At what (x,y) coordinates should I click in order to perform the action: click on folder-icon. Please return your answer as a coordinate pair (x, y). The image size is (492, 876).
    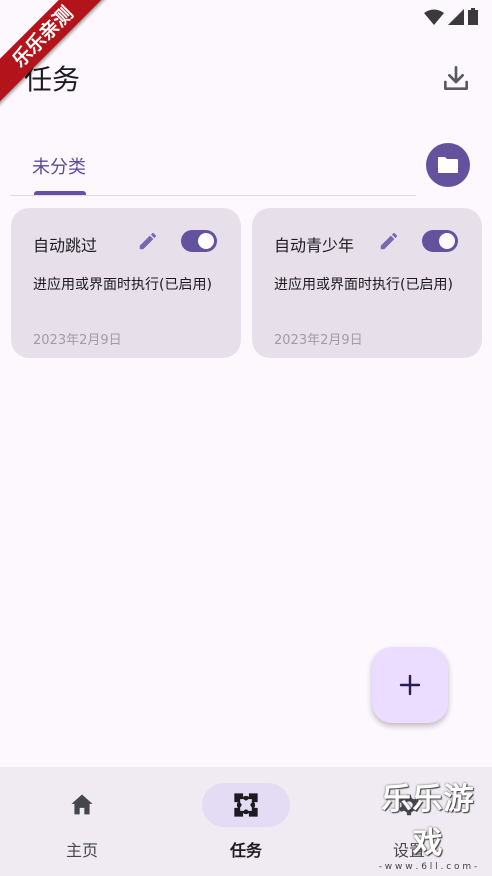
    Looking at the image, I should click on (448, 165).